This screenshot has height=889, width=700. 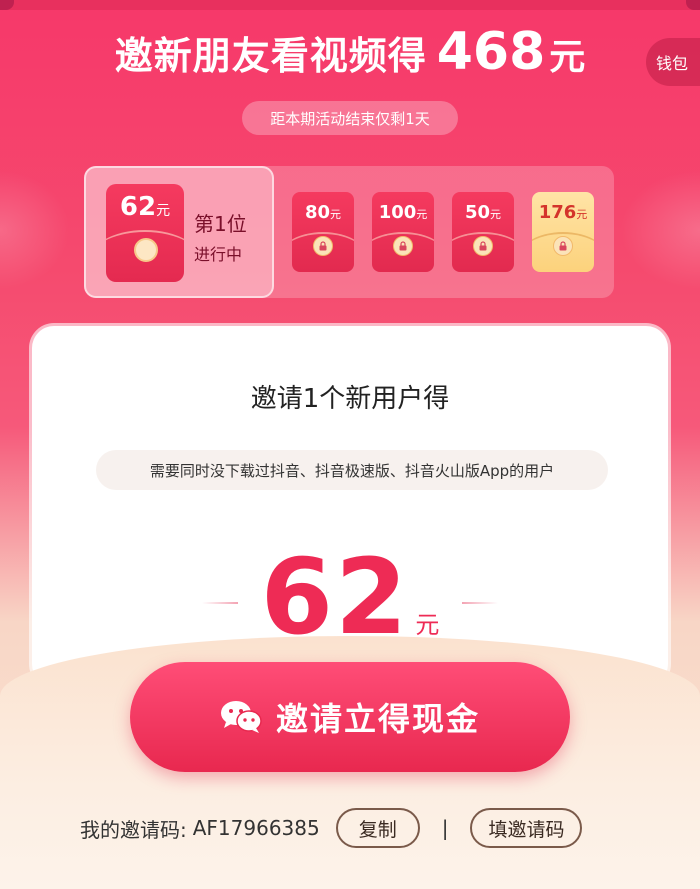 I want to click on reward-unit: 元, so click(x=427, y=625).